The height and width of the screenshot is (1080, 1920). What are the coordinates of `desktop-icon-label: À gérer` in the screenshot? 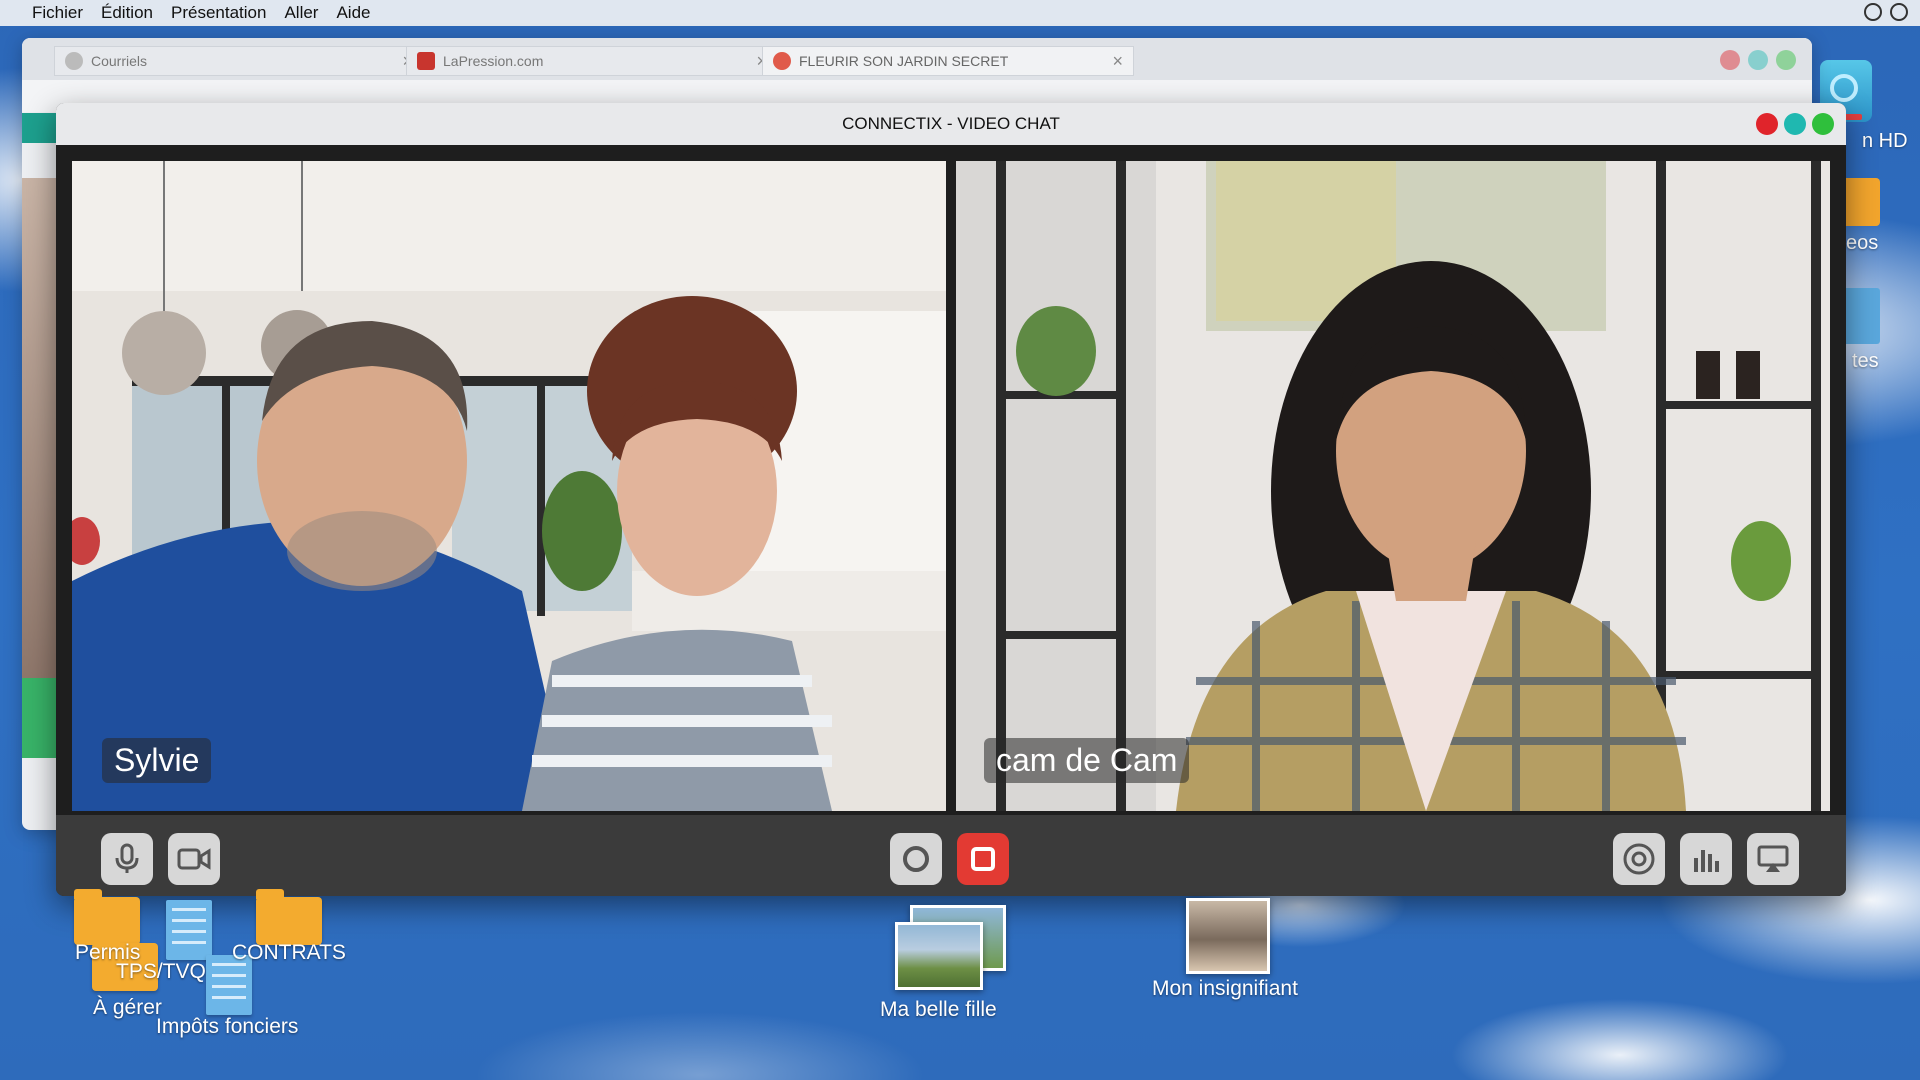 It's located at (127, 1007).